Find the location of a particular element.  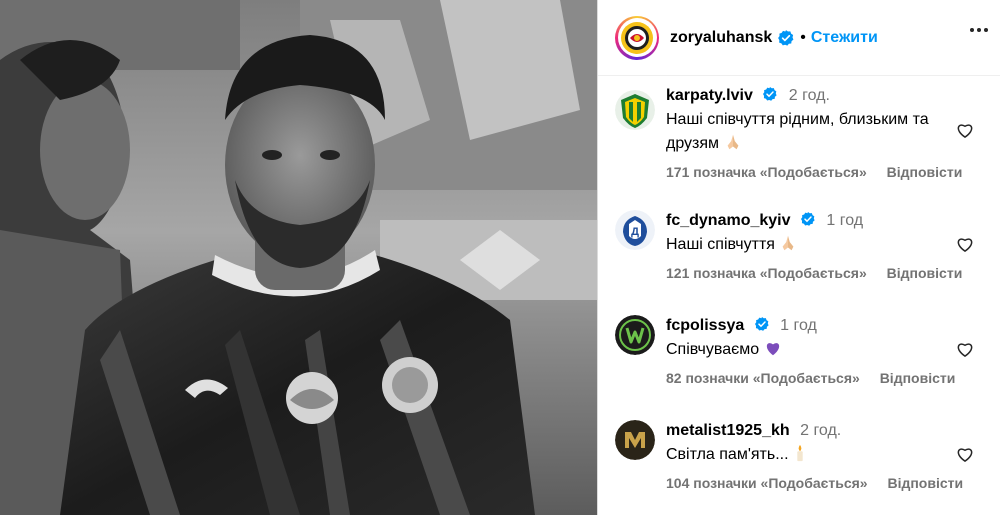

dynamo-logo-icon: Д is located at coordinates (635, 230).